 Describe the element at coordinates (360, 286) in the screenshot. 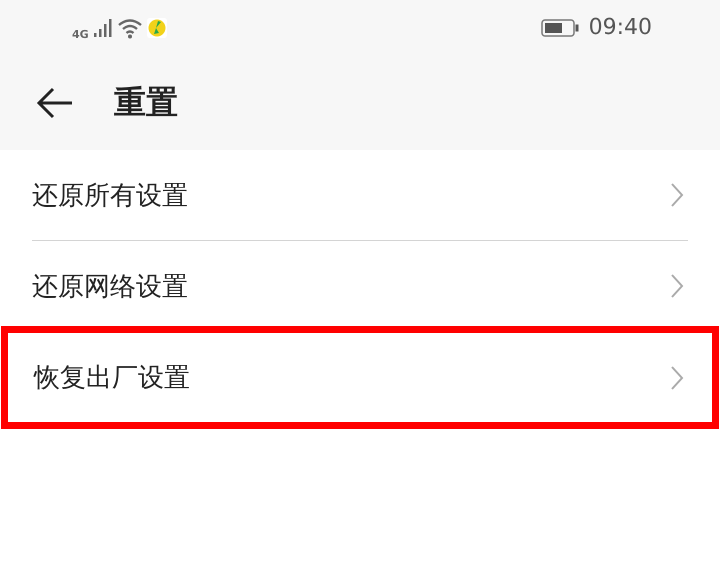

I see `settings-item: 还原网络设置` at that location.